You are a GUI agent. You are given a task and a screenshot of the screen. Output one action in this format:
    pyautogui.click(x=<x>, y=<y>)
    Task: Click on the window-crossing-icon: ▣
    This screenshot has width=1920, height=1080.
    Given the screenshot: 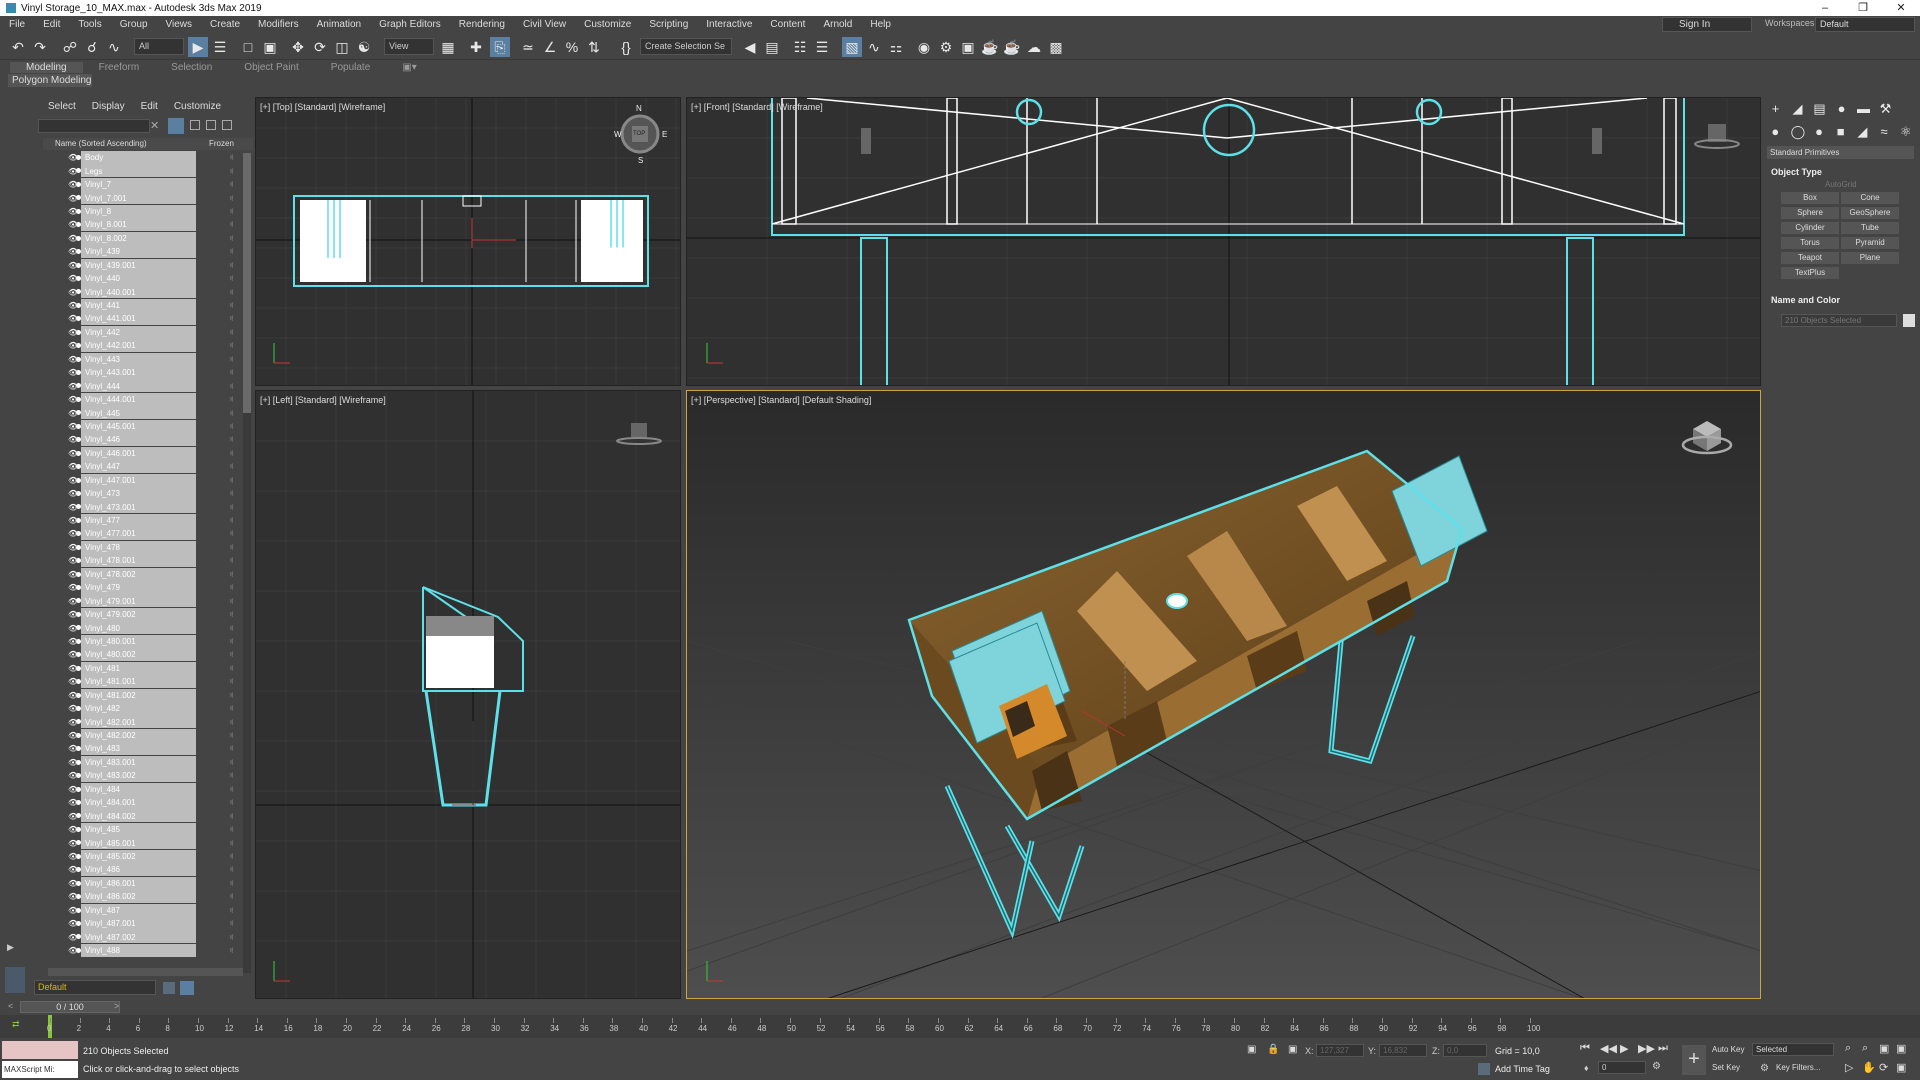 What is the action you would take?
    pyautogui.click(x=270, y=47)
    